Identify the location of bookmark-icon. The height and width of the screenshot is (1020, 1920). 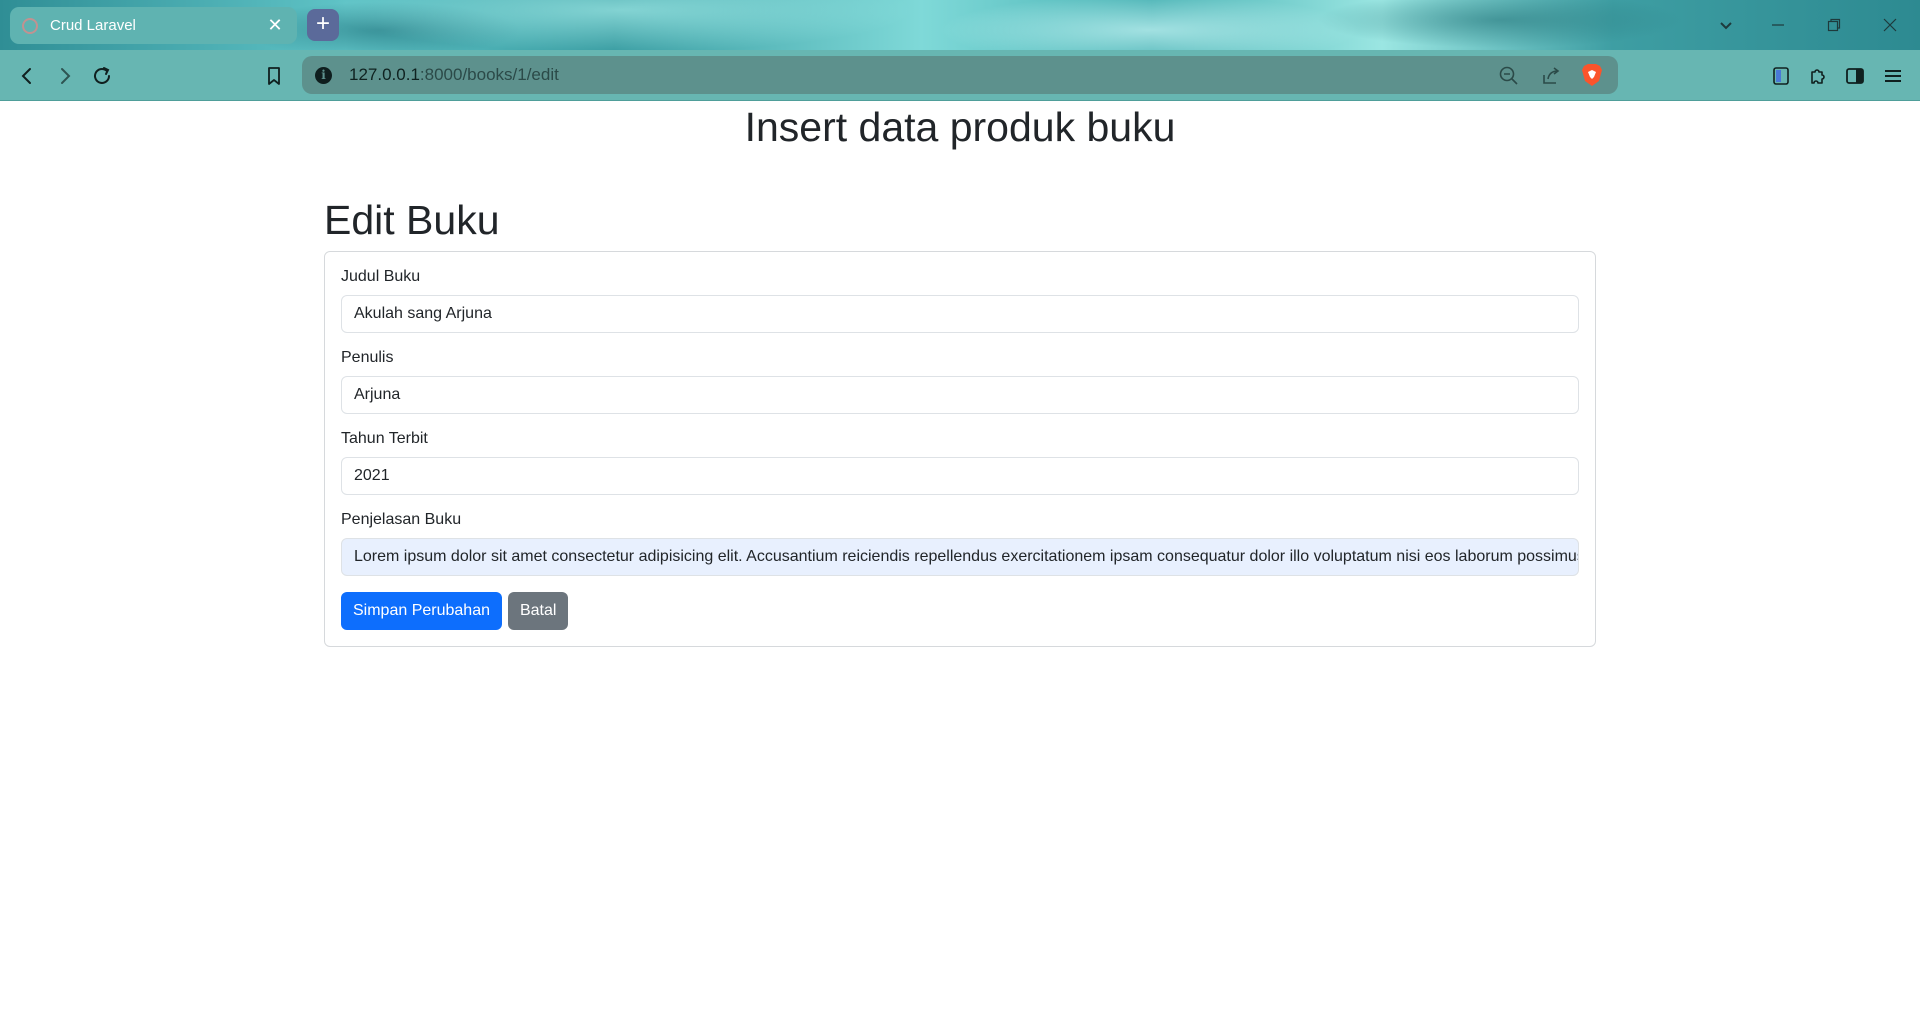
(274, 76).